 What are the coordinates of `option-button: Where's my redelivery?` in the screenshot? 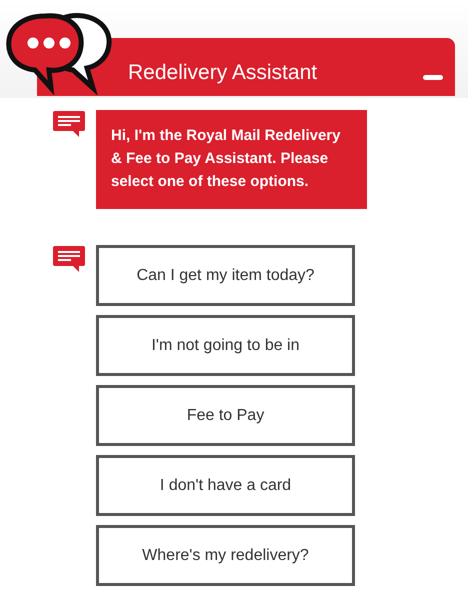 It's located at (225, 555).